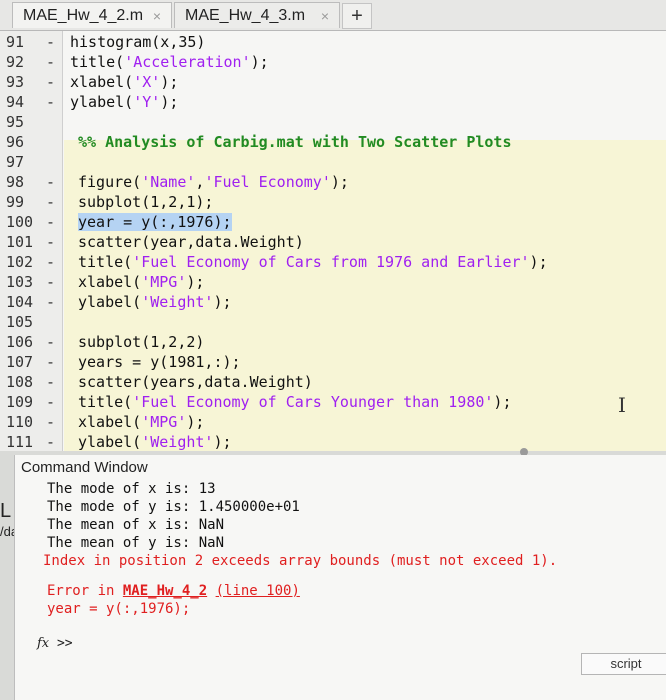  I want to click on line-number: 95, so click(15, 122).